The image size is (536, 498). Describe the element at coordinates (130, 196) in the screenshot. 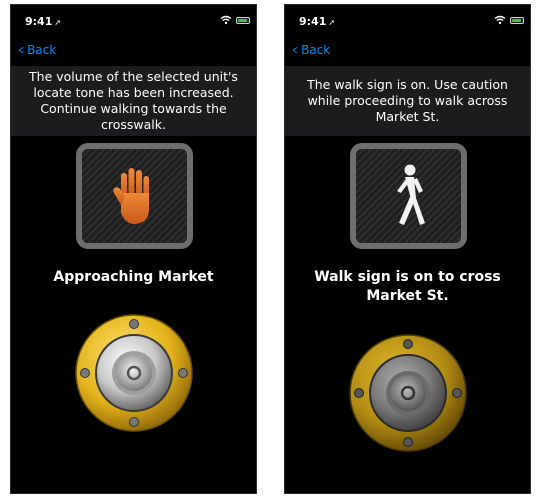

I see `stop-hand-icon` at that location.